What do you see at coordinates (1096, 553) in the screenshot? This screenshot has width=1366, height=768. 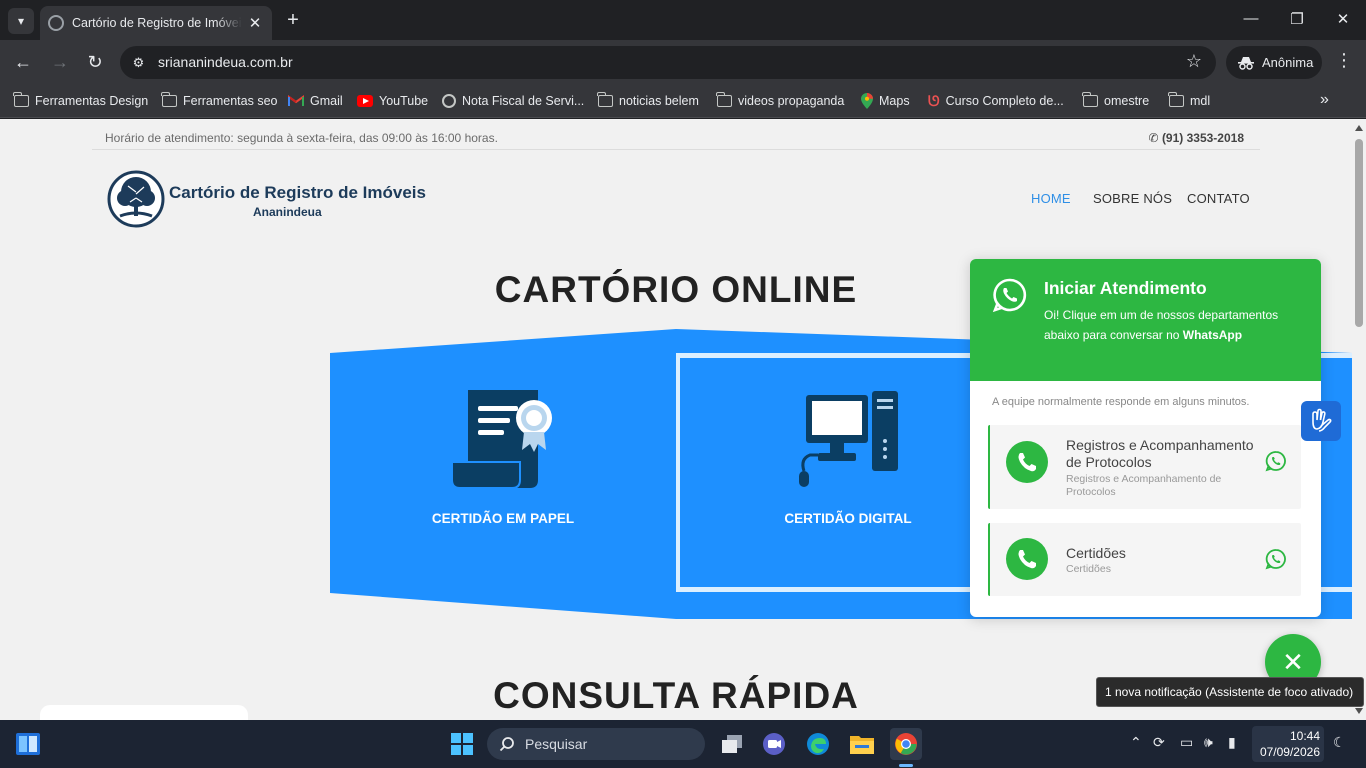 I see `dept-name: Certidões` at bounding box center [1096, 553].